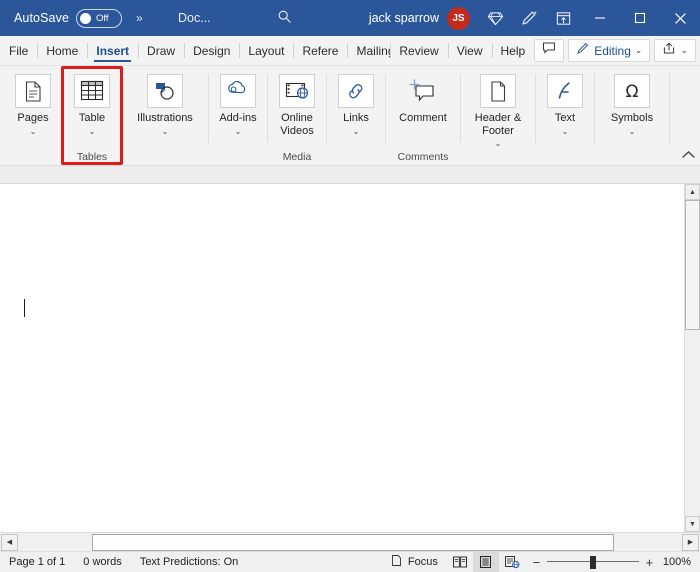 Image resolution: width=700 pixels, height=572 pixels. I want to click on tab-view: View, so click(469, 50).